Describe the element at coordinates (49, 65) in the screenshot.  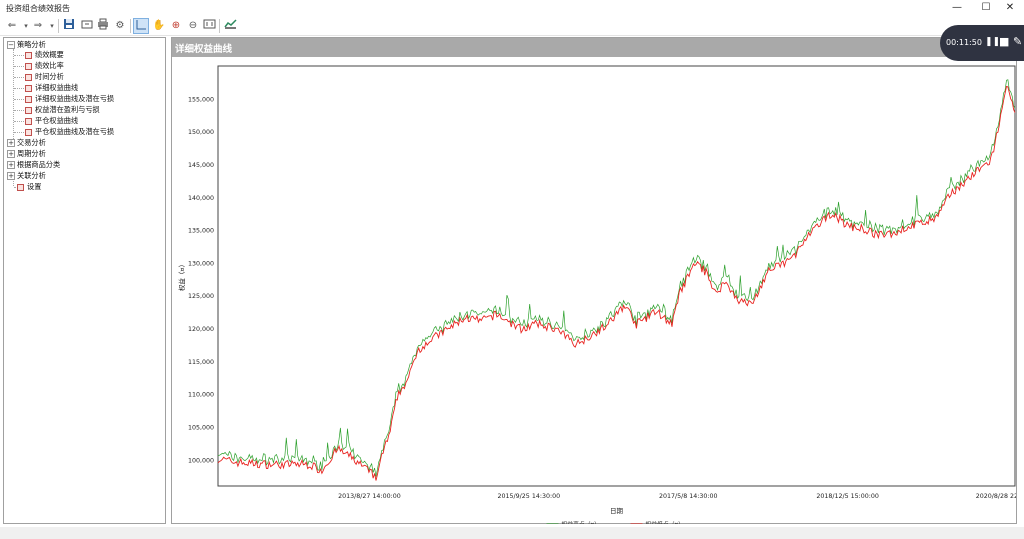
I see `tree-item-label: 绩效比率` at that location.